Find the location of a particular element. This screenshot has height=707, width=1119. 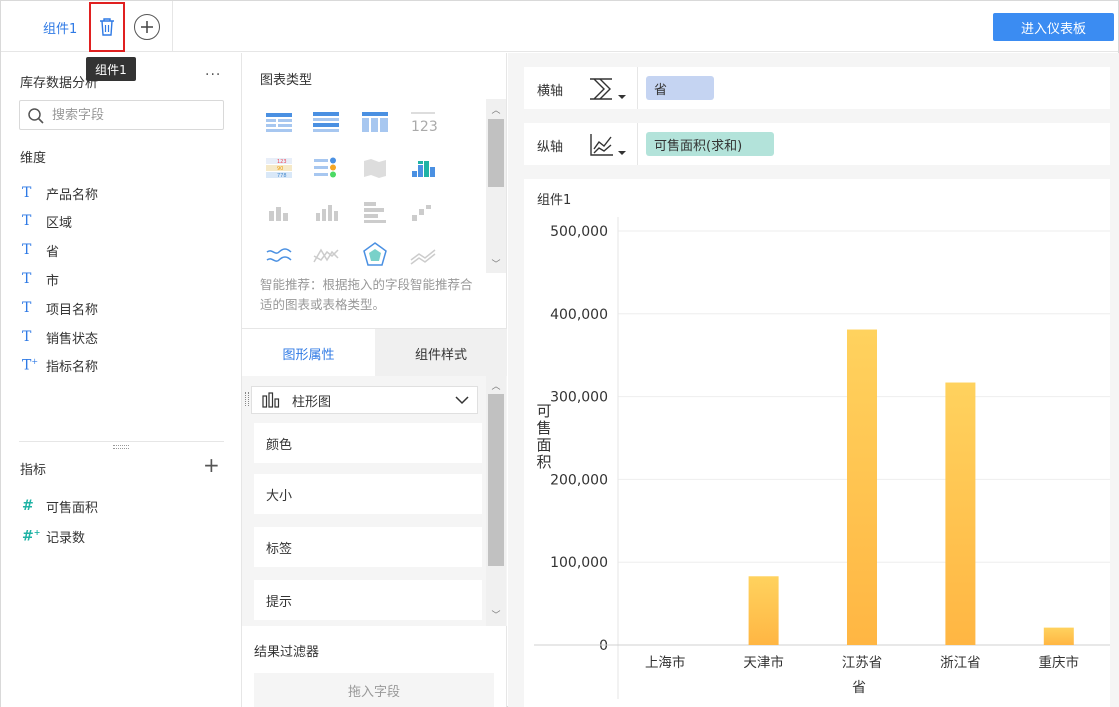

x-tick-label: 浙江省 is located at coordinates (960, 663).